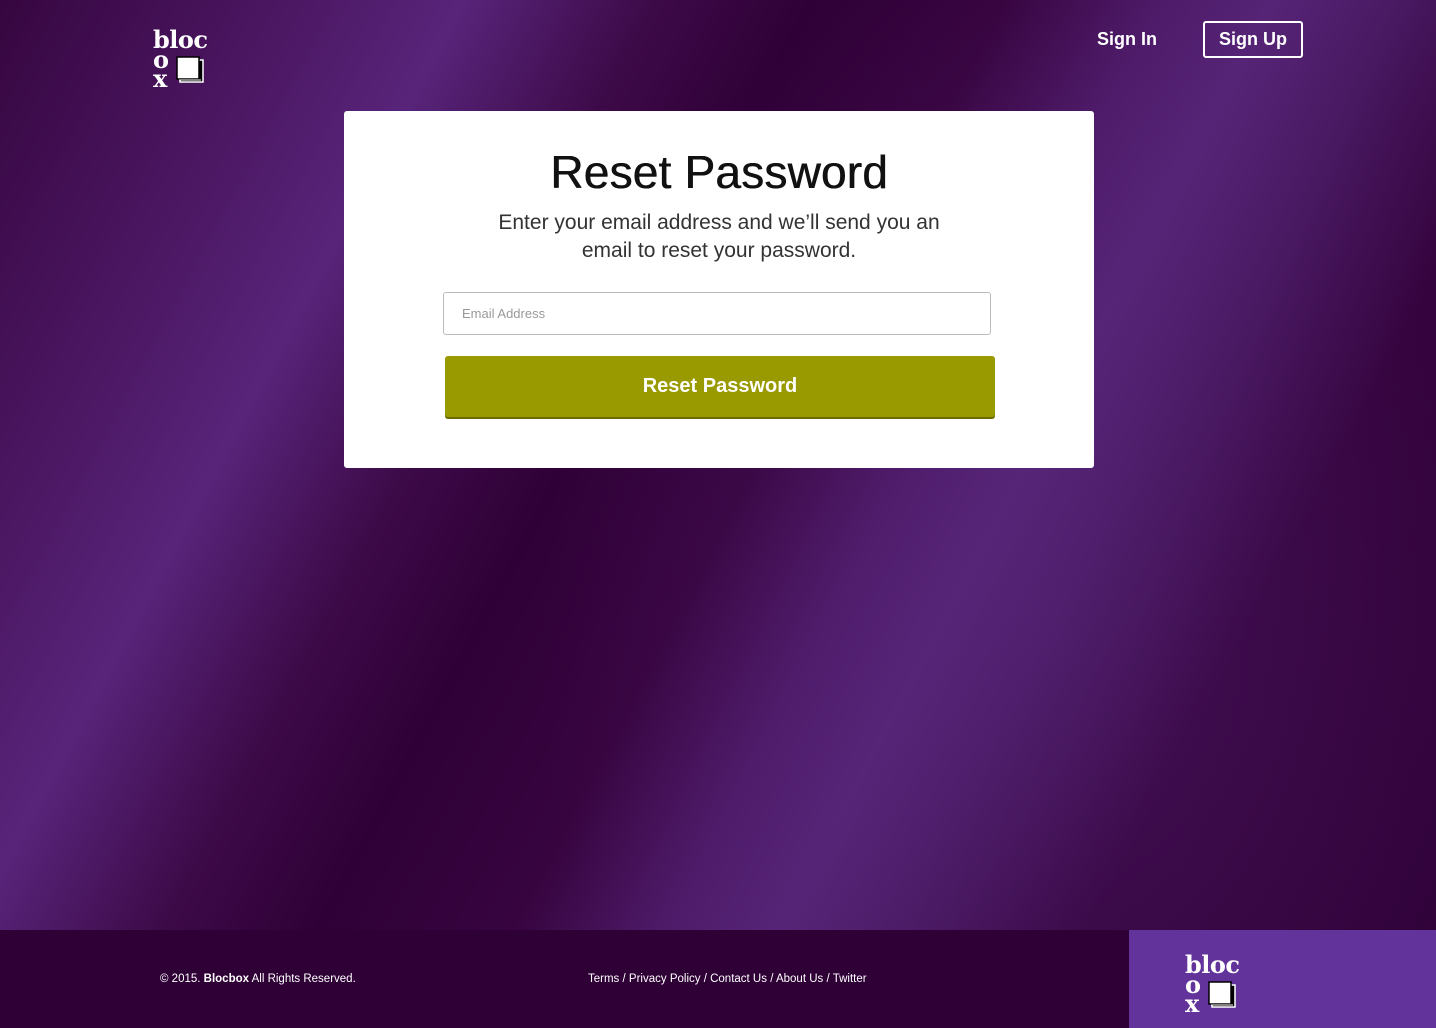 This screenshot has height=1028, width=1436. What do you see at coordinates (850, 979) in the screenshot?
I see `footer-link-twitter: Twitter` at bounding box center [850, 979].